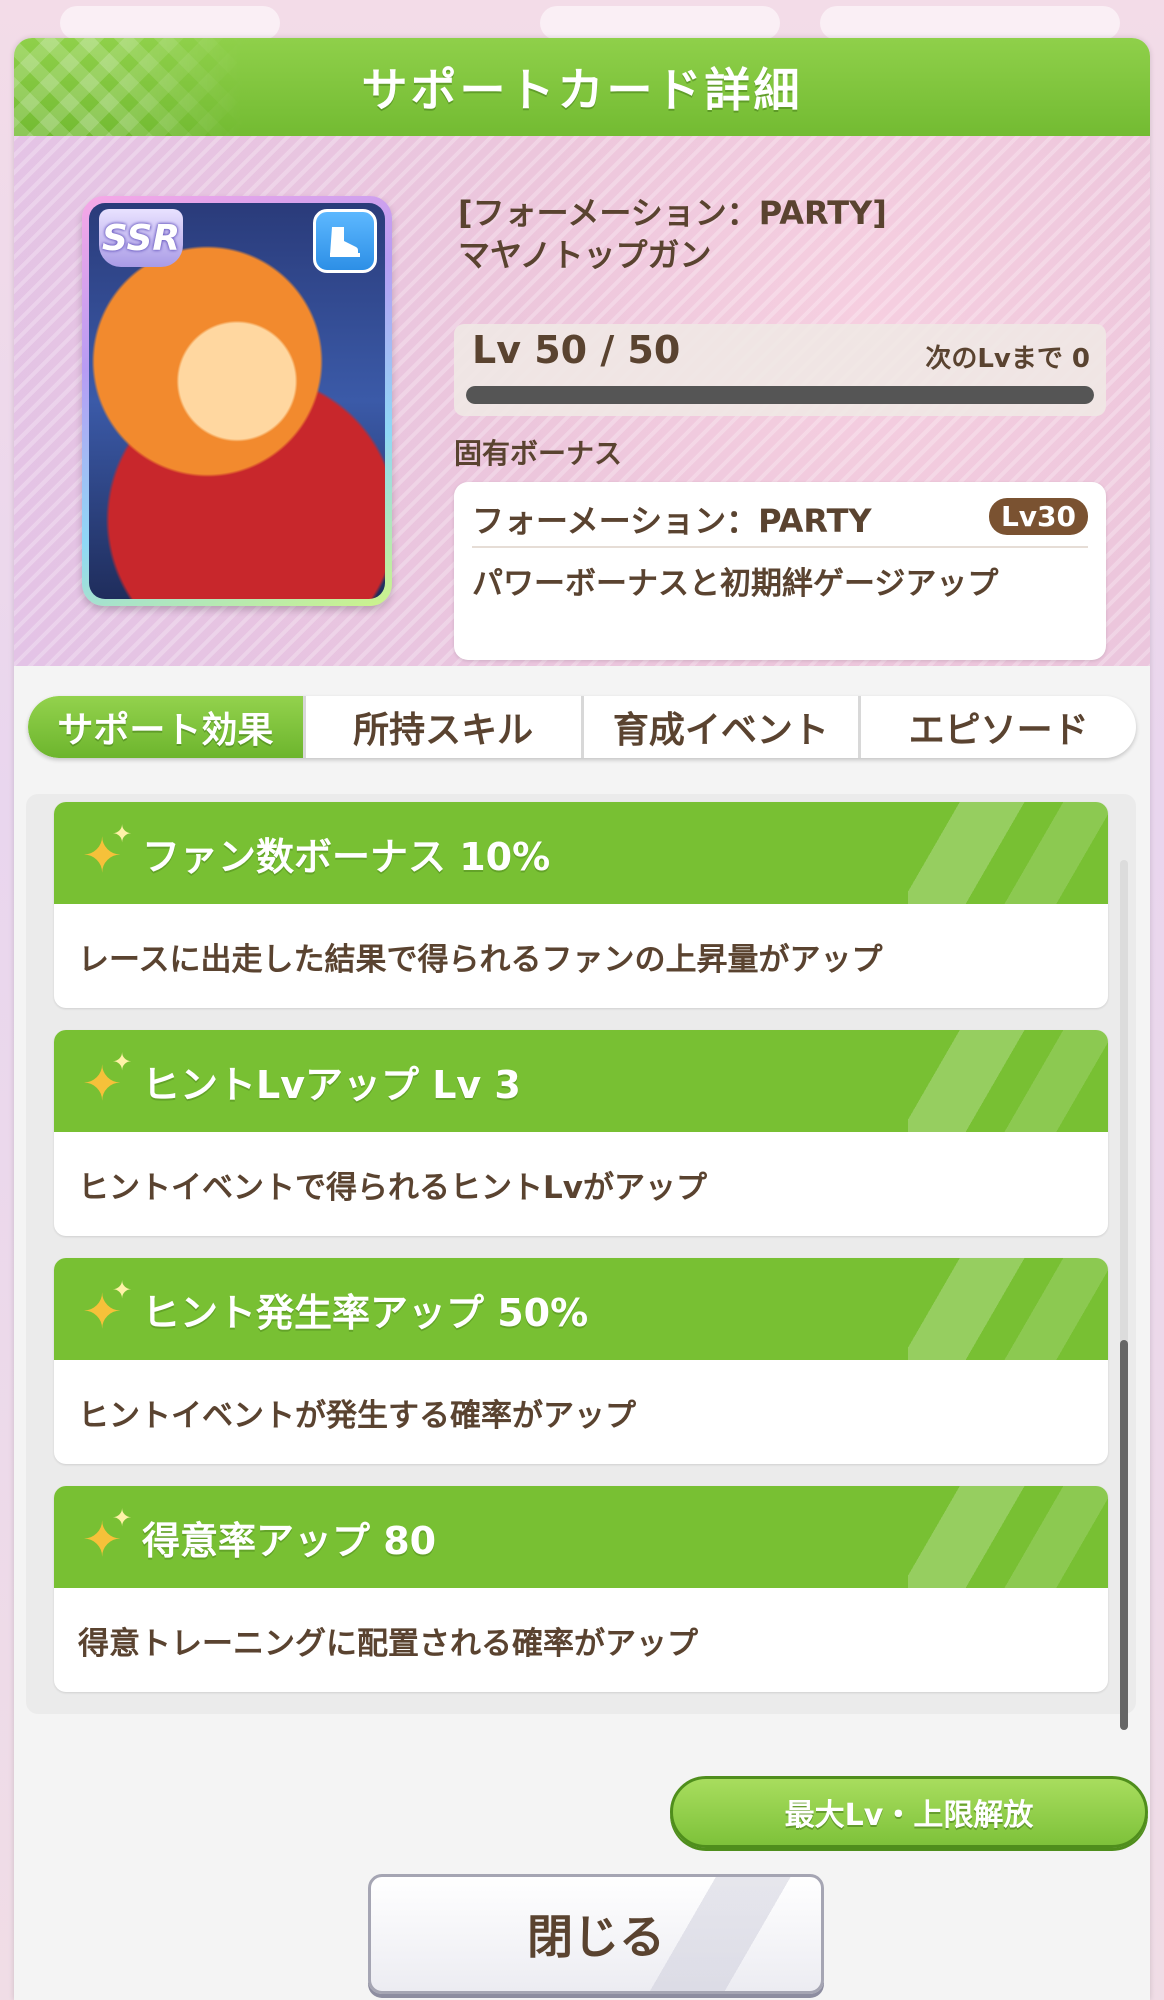  Describe the element at coordinates (581, 1133) in the screenshot. I see `effect-item: ✦ ✦ ヒントLvアップ Lv 3 ヒントイベントで得られるヒントLvがアップ` at that location.